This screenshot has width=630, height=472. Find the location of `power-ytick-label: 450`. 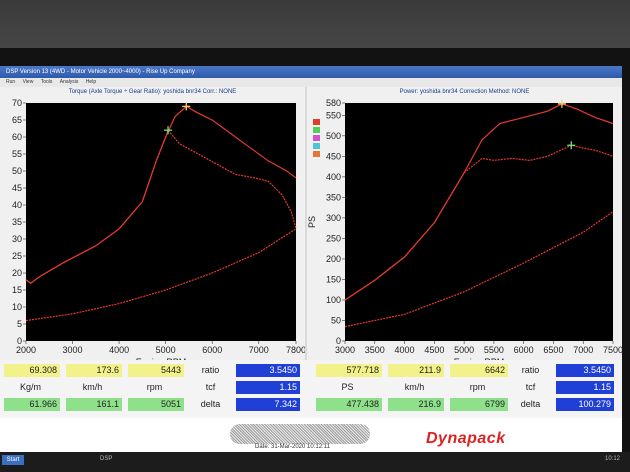

power-ytick-label: 450 is located at coordinates (333, 156).